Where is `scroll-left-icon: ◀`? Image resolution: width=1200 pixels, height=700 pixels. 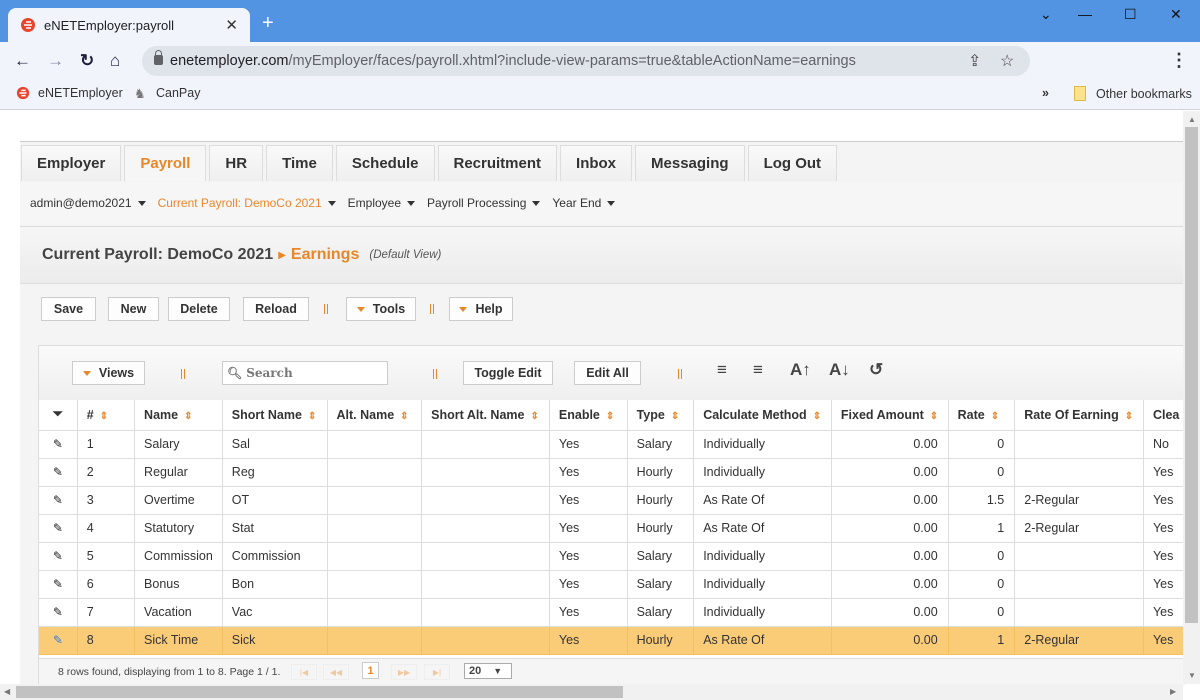
scroll-left-icon: ◀ is located at coordinates (7, 691).